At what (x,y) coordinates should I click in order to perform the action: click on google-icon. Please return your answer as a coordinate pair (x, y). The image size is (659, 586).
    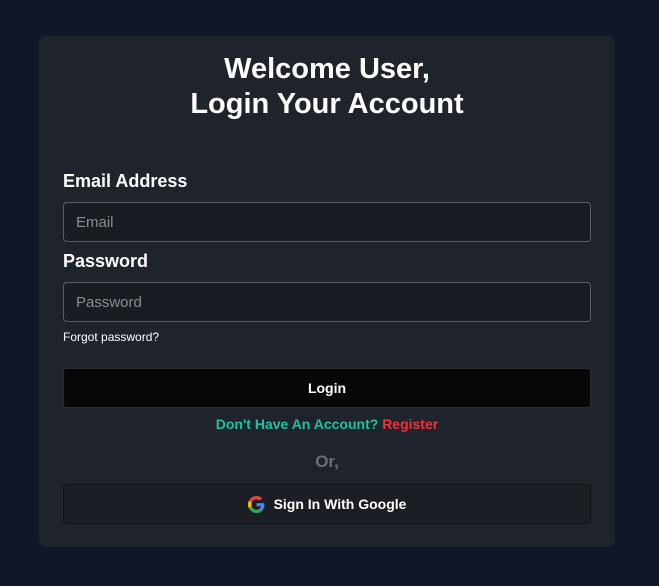
    Looking at the image, I should click on (256, 504).